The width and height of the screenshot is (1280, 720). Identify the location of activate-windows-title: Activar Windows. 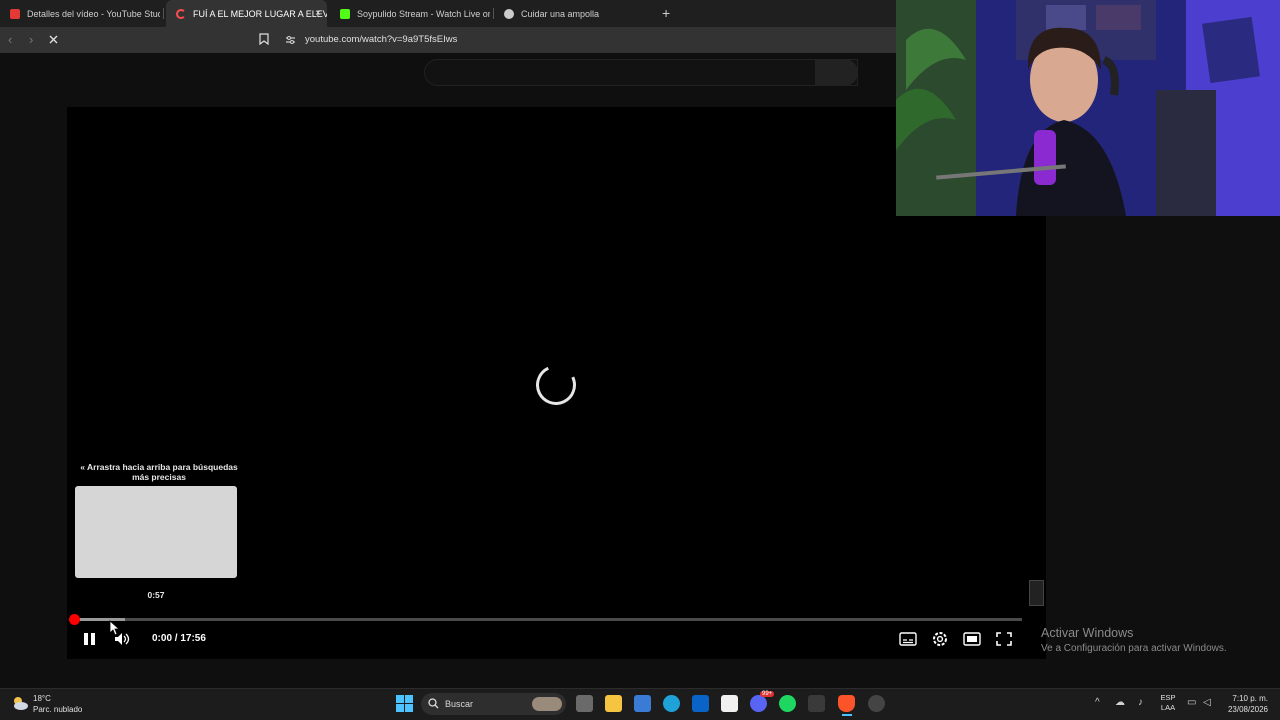
(1087, 633).